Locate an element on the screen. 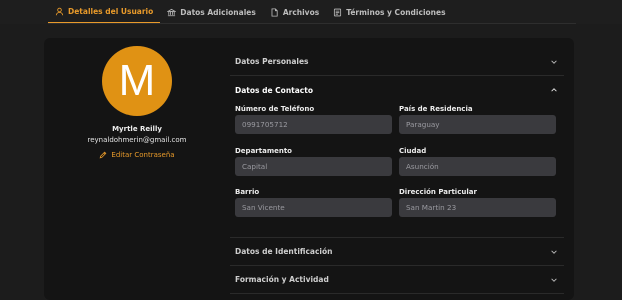 Image resolution: width=622 pixels, height=300 pixels. tab-divider is located at coordinates (312, 23).